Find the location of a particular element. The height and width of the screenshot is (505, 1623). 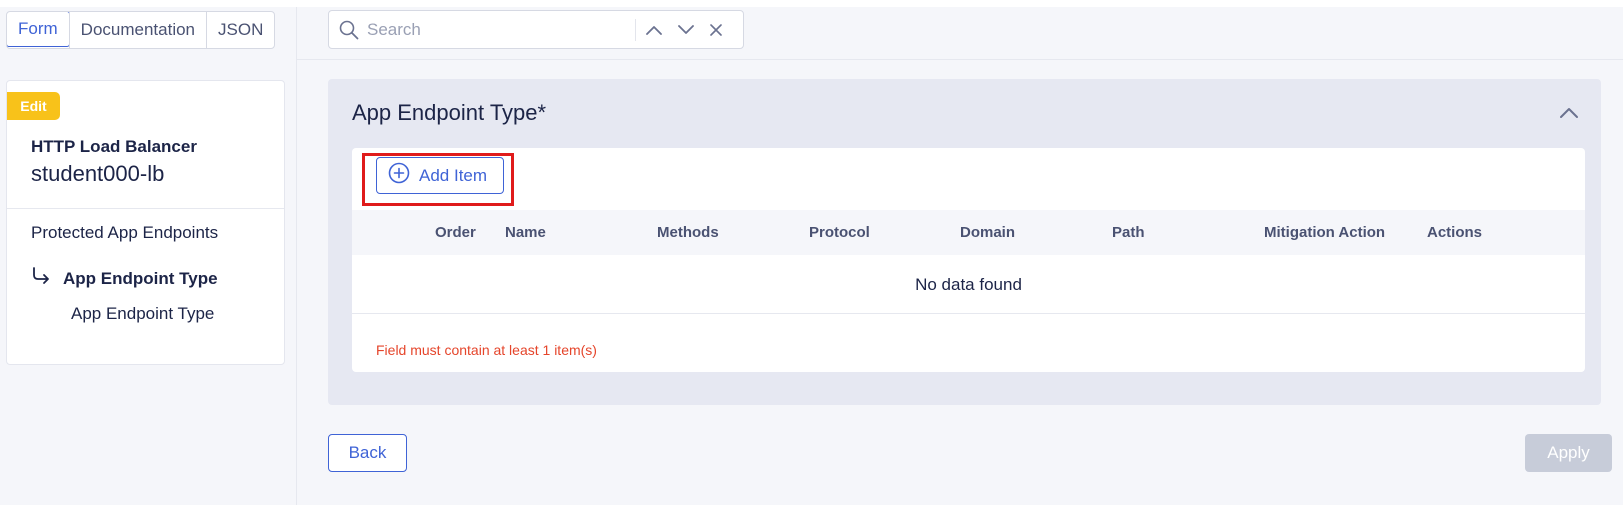

search-bar is located at coordinates (536, 29).